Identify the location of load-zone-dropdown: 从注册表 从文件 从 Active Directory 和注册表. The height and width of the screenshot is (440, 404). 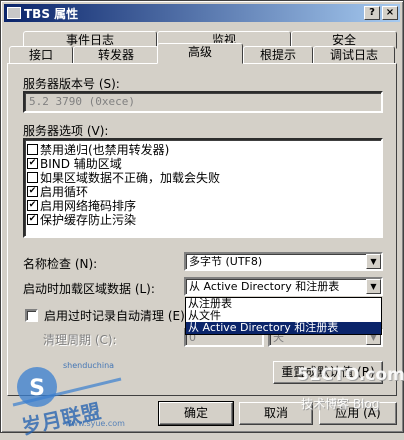
(283, 316).